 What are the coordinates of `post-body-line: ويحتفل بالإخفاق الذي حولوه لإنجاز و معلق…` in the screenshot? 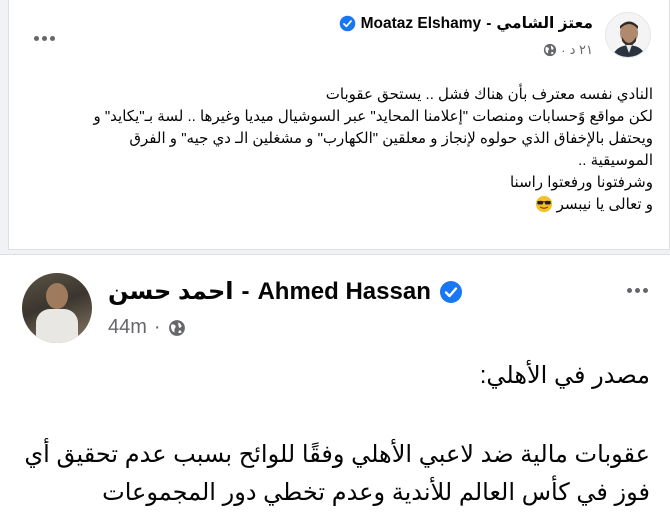 It's located at (391, 138).